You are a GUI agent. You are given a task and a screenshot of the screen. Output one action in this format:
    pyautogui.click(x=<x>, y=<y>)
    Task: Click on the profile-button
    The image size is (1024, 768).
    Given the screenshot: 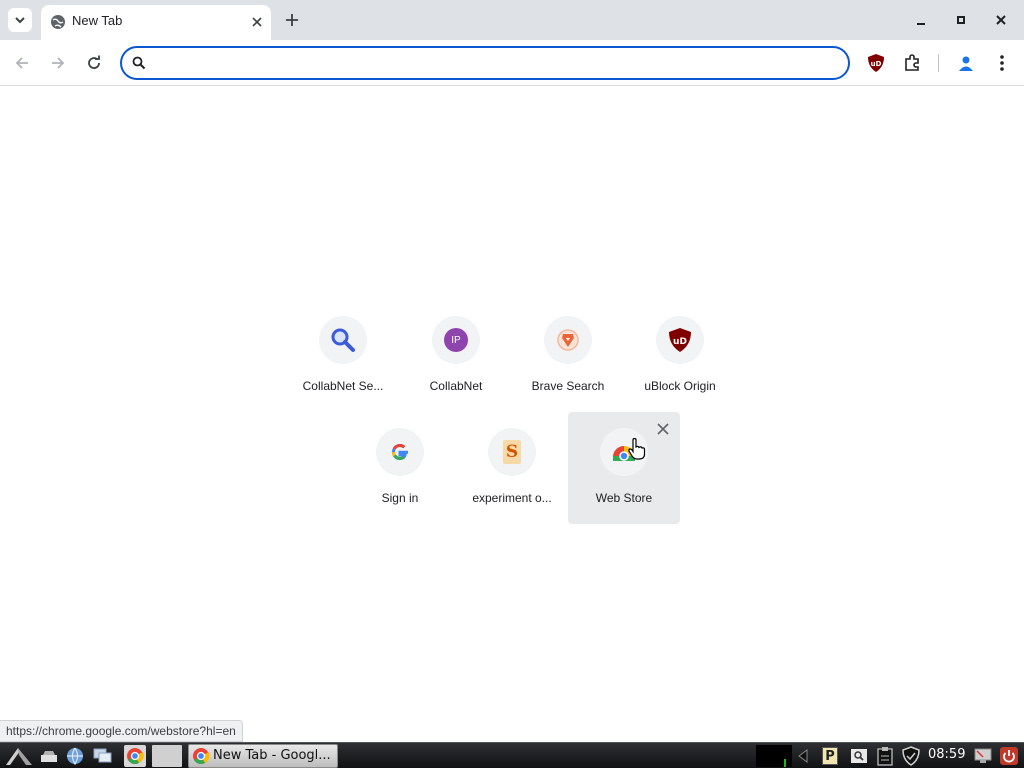 What is the action you would take?
    pyautogui.click(x=966, y=63)
    